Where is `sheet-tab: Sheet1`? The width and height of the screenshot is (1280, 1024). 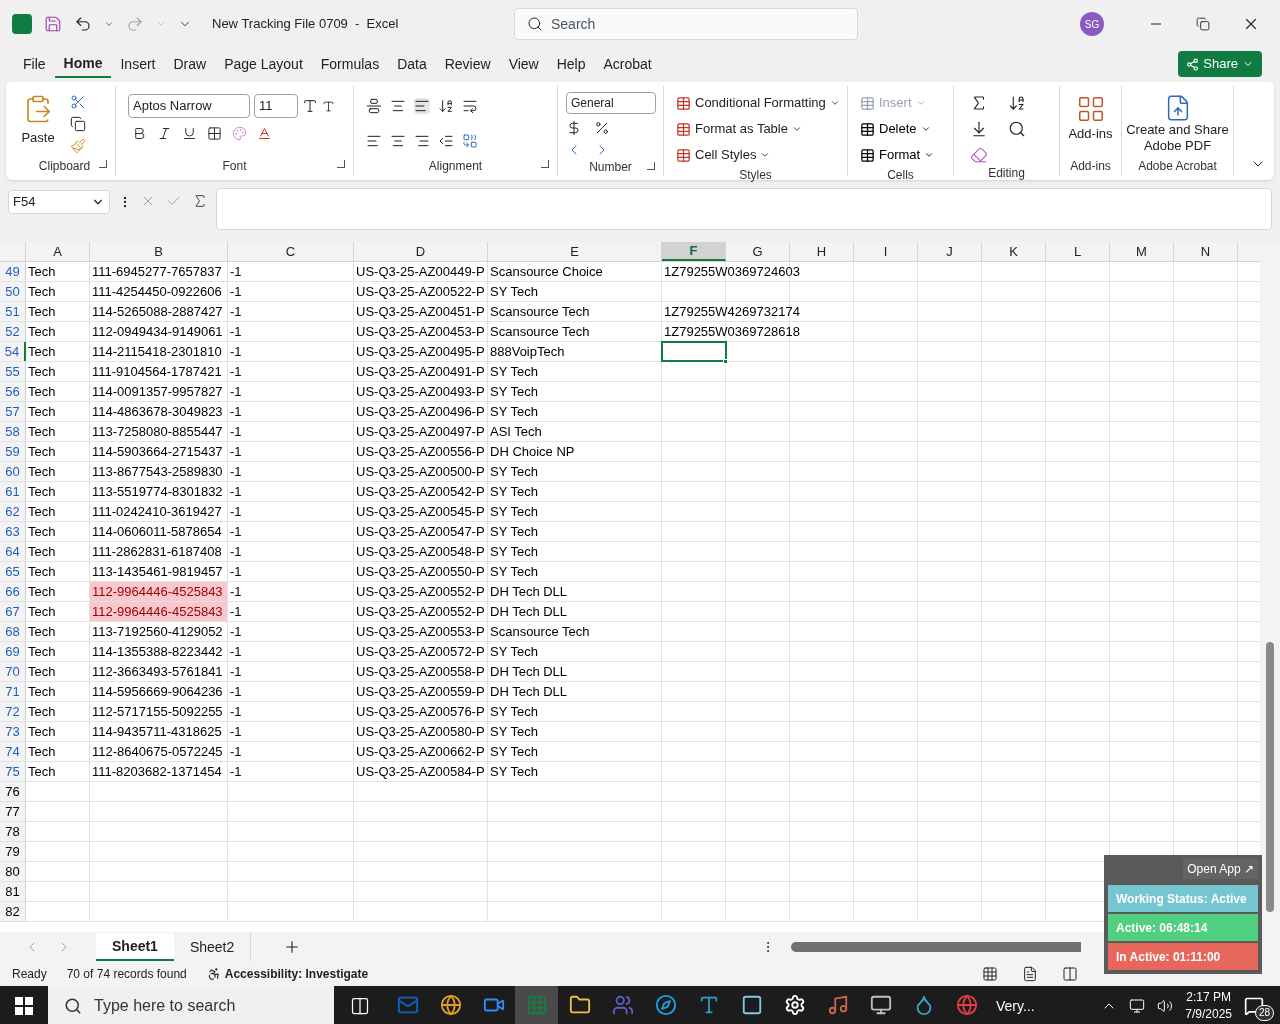
sheet-tab: Sheet1 is located at coordinates (135, 947).